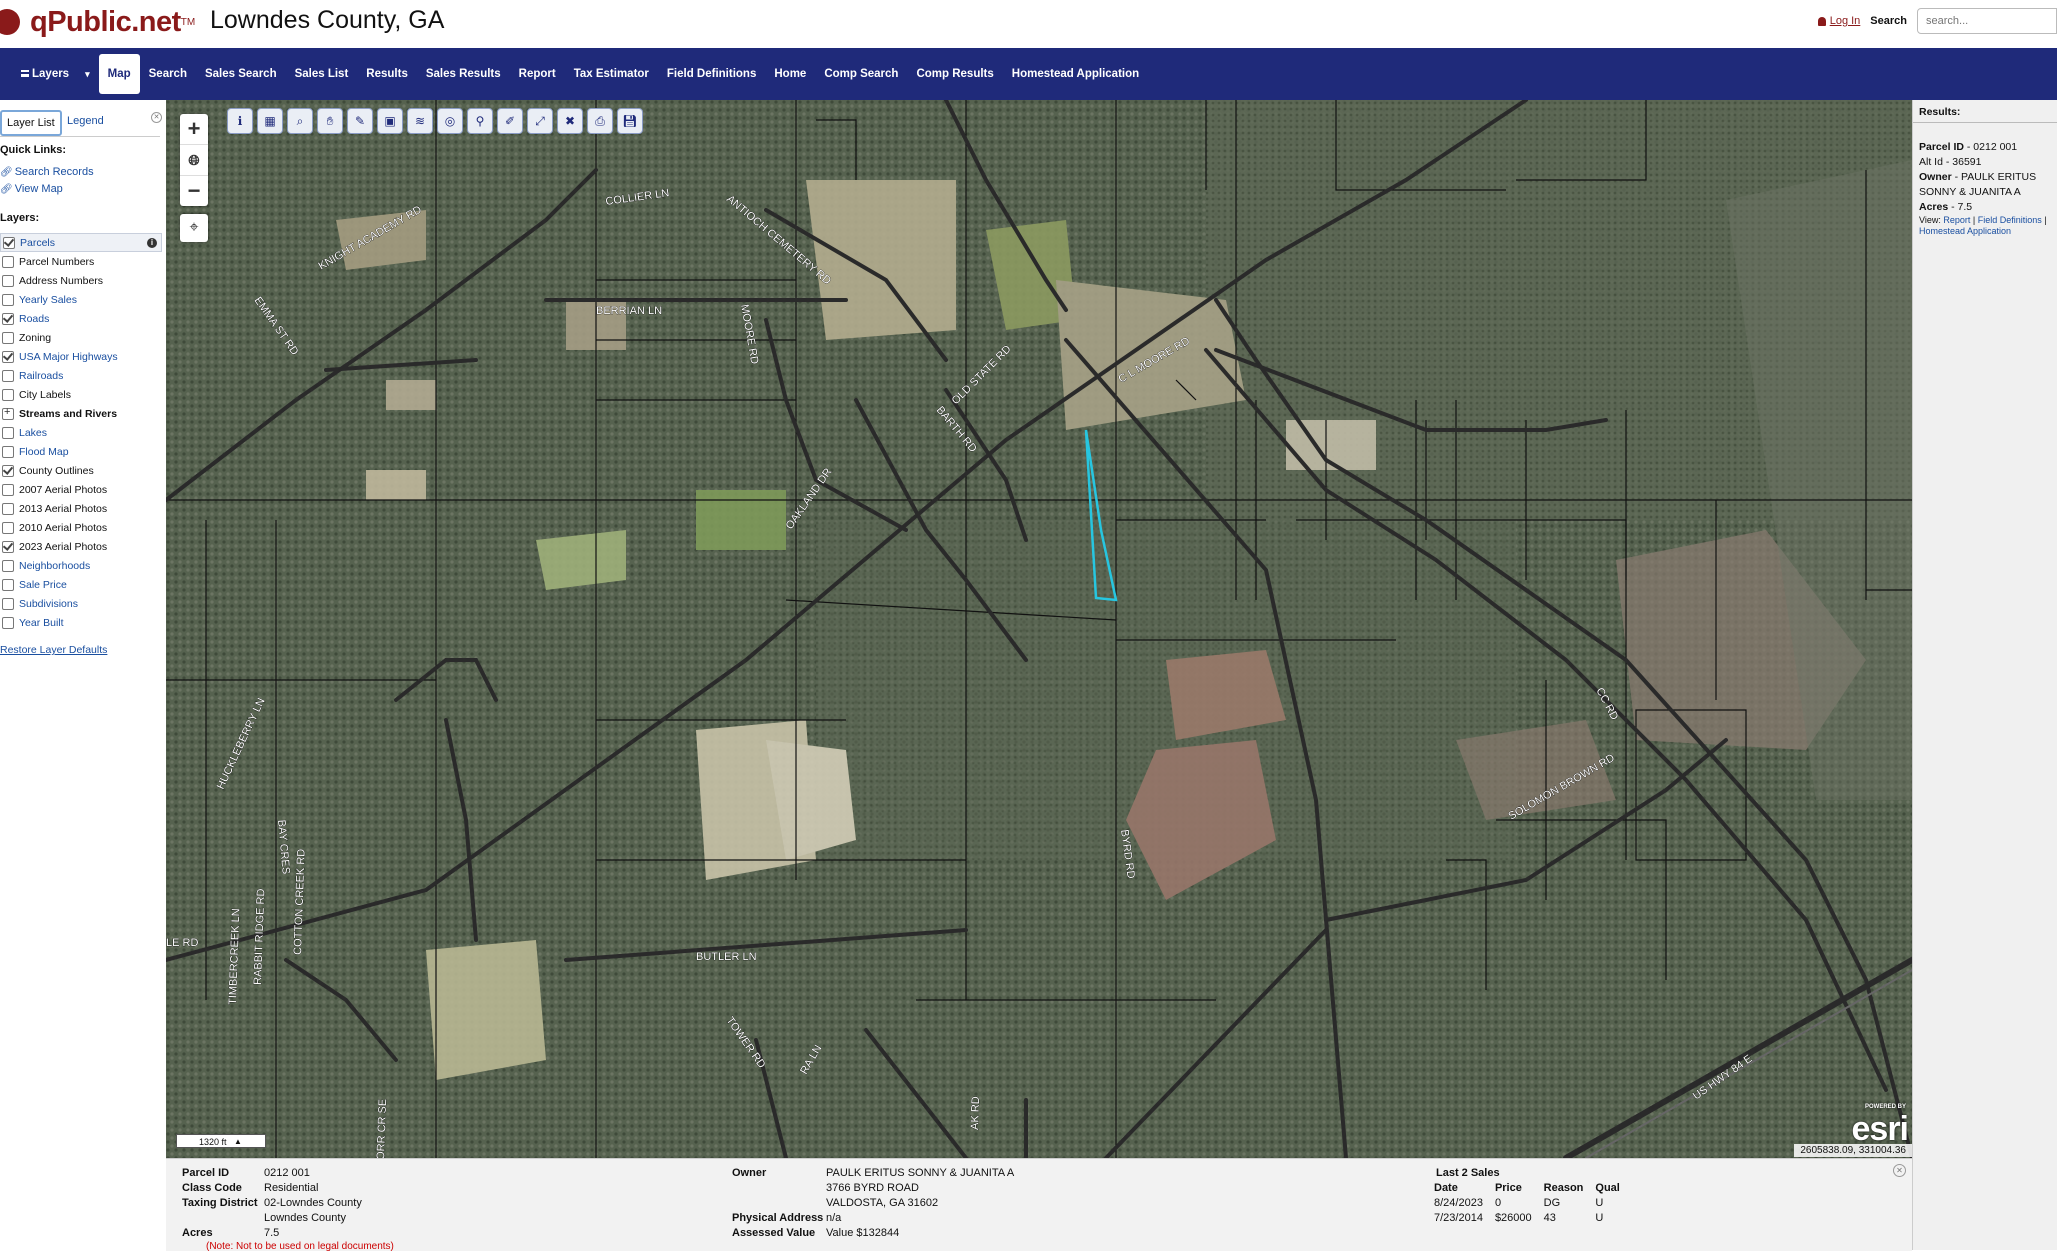  Describe the element at coordinates (48, 603) in the screenshot. I see `layer-label: Subdivisions` at that location.